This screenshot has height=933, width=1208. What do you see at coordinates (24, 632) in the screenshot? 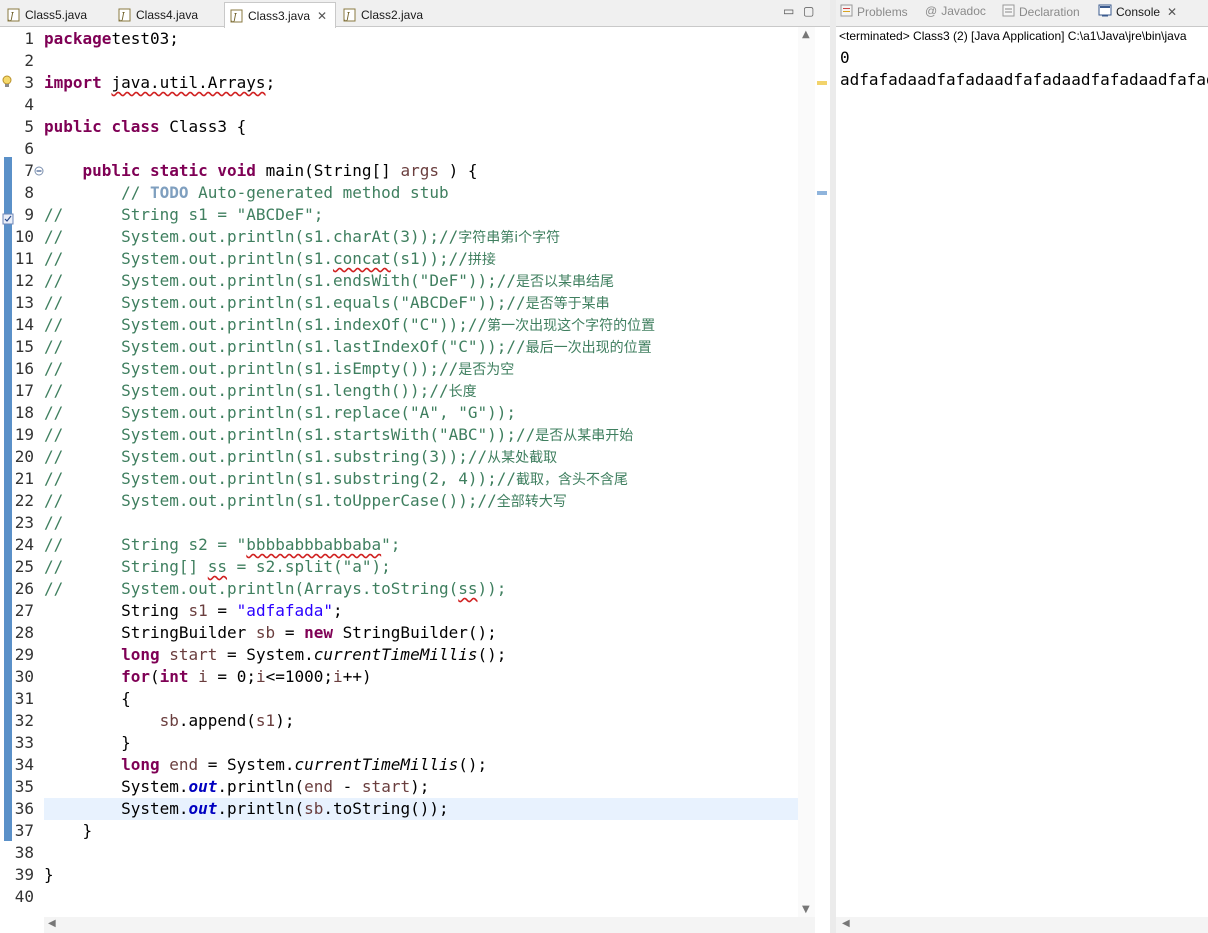
I see `line-number: 28` at bounding box center [24, 632].